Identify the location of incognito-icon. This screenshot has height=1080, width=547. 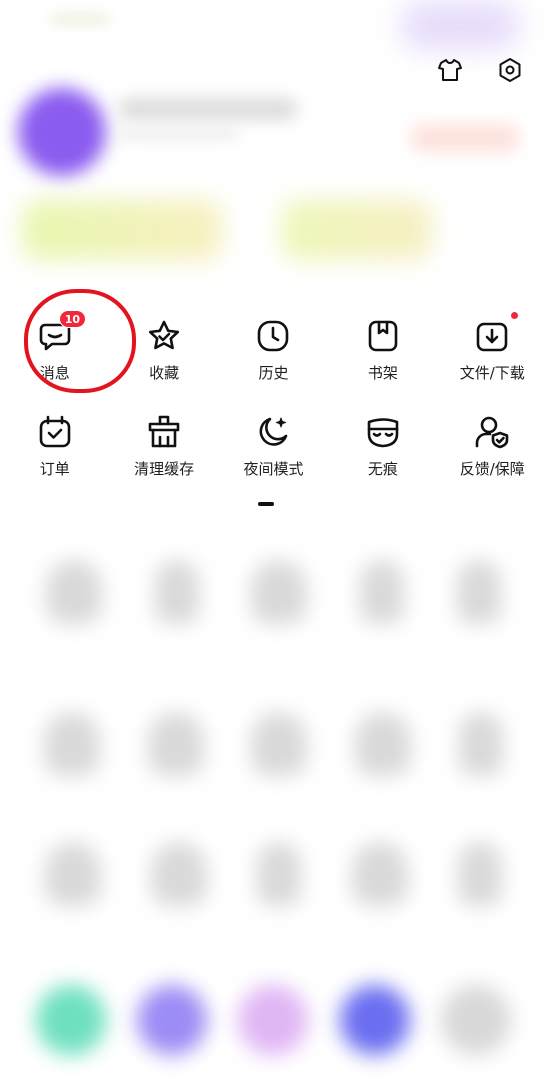
(383, 432).